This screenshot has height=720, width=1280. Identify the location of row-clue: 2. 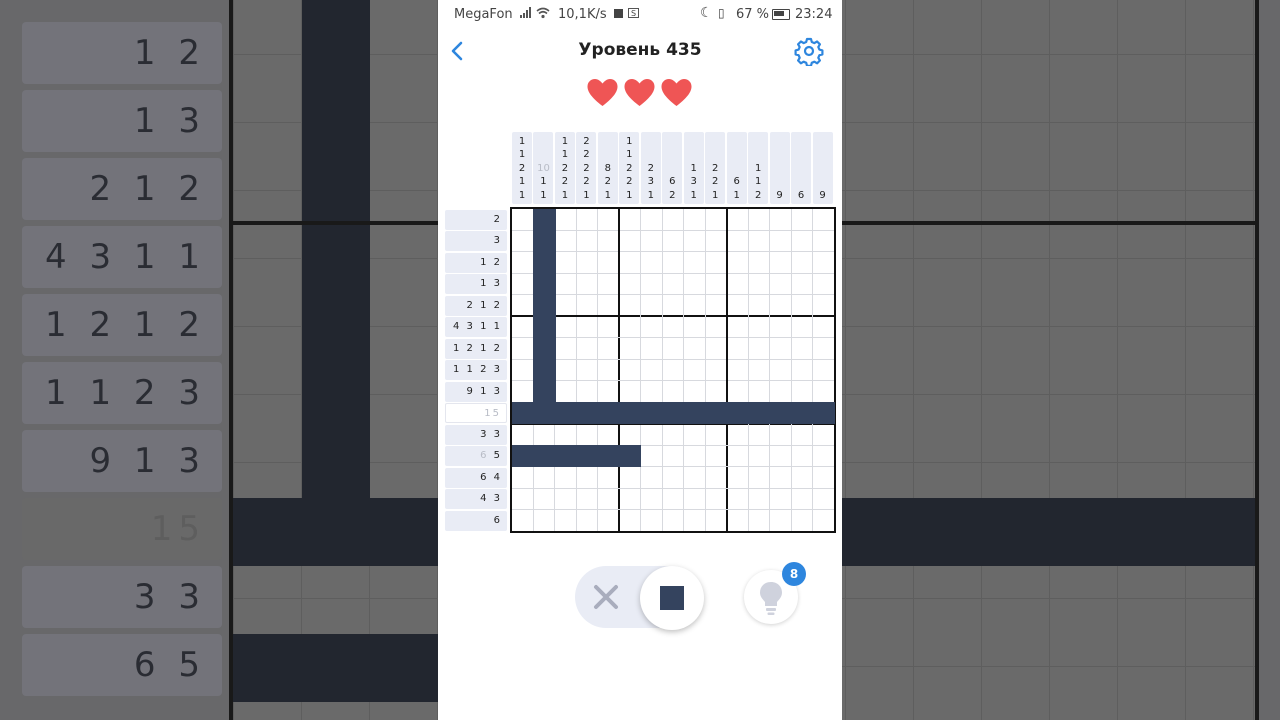
(476, 220).